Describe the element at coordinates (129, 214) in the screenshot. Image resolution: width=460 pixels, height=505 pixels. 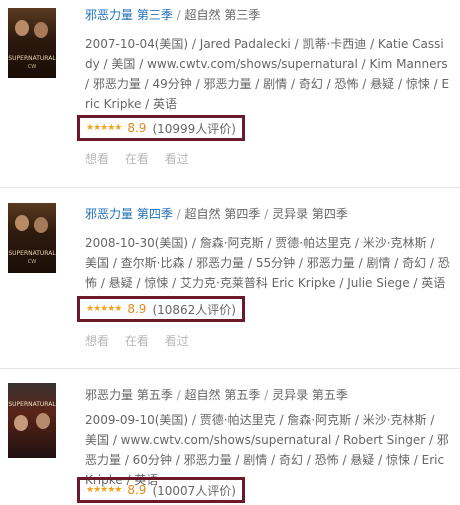
I see `title-link: 邪恶力量 第四季` at that location.